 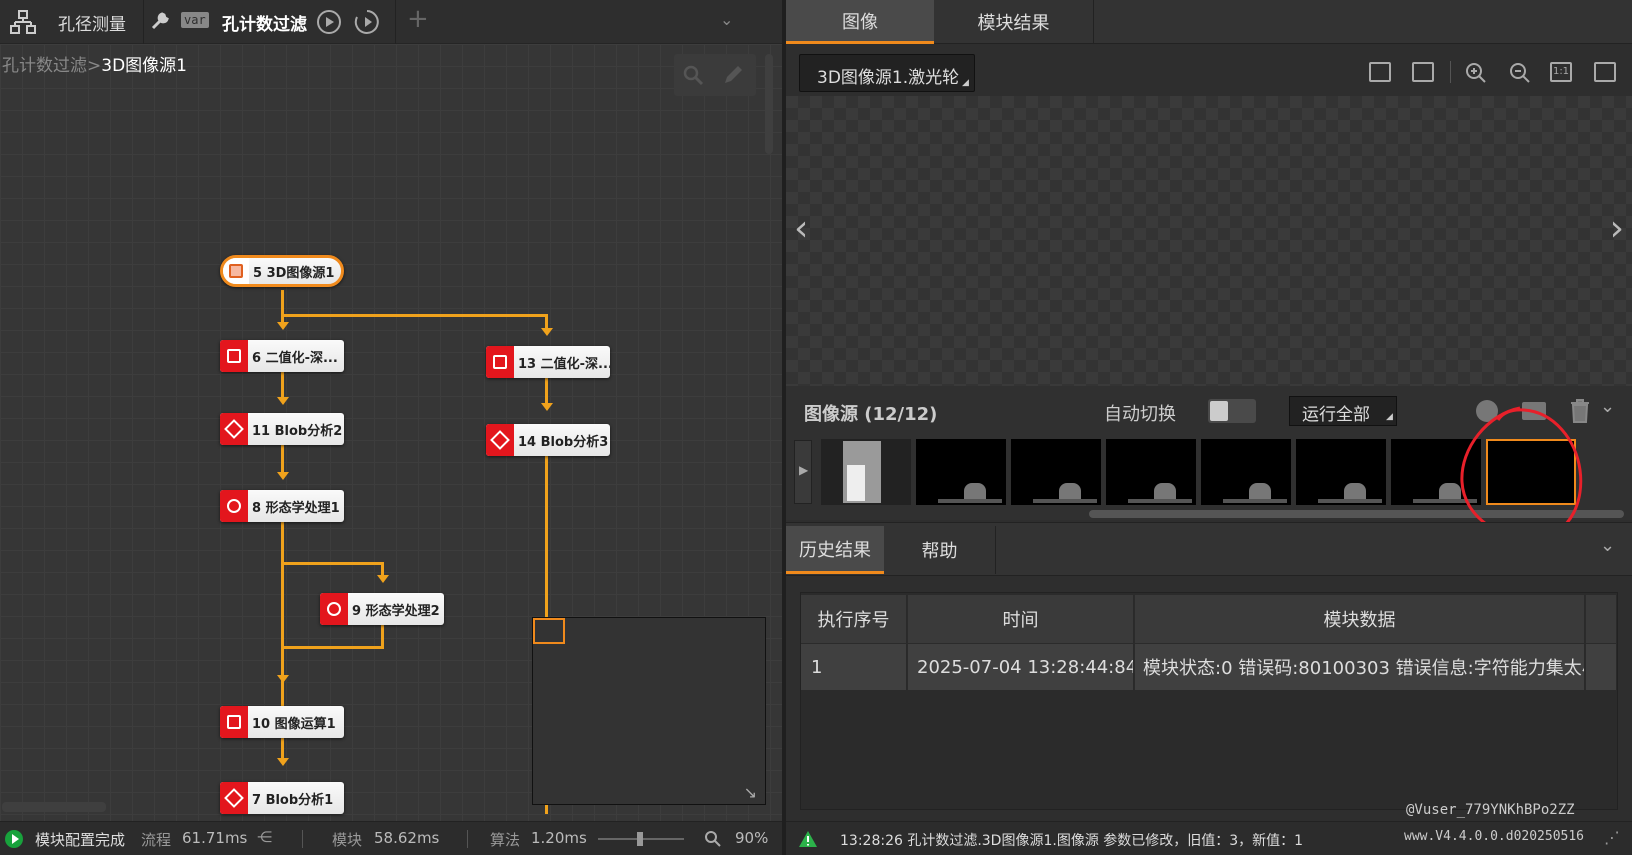 What do you see at coordinates (693, 75) in the screenshot?
I see `search-icon` at bounding box center [693, 75].